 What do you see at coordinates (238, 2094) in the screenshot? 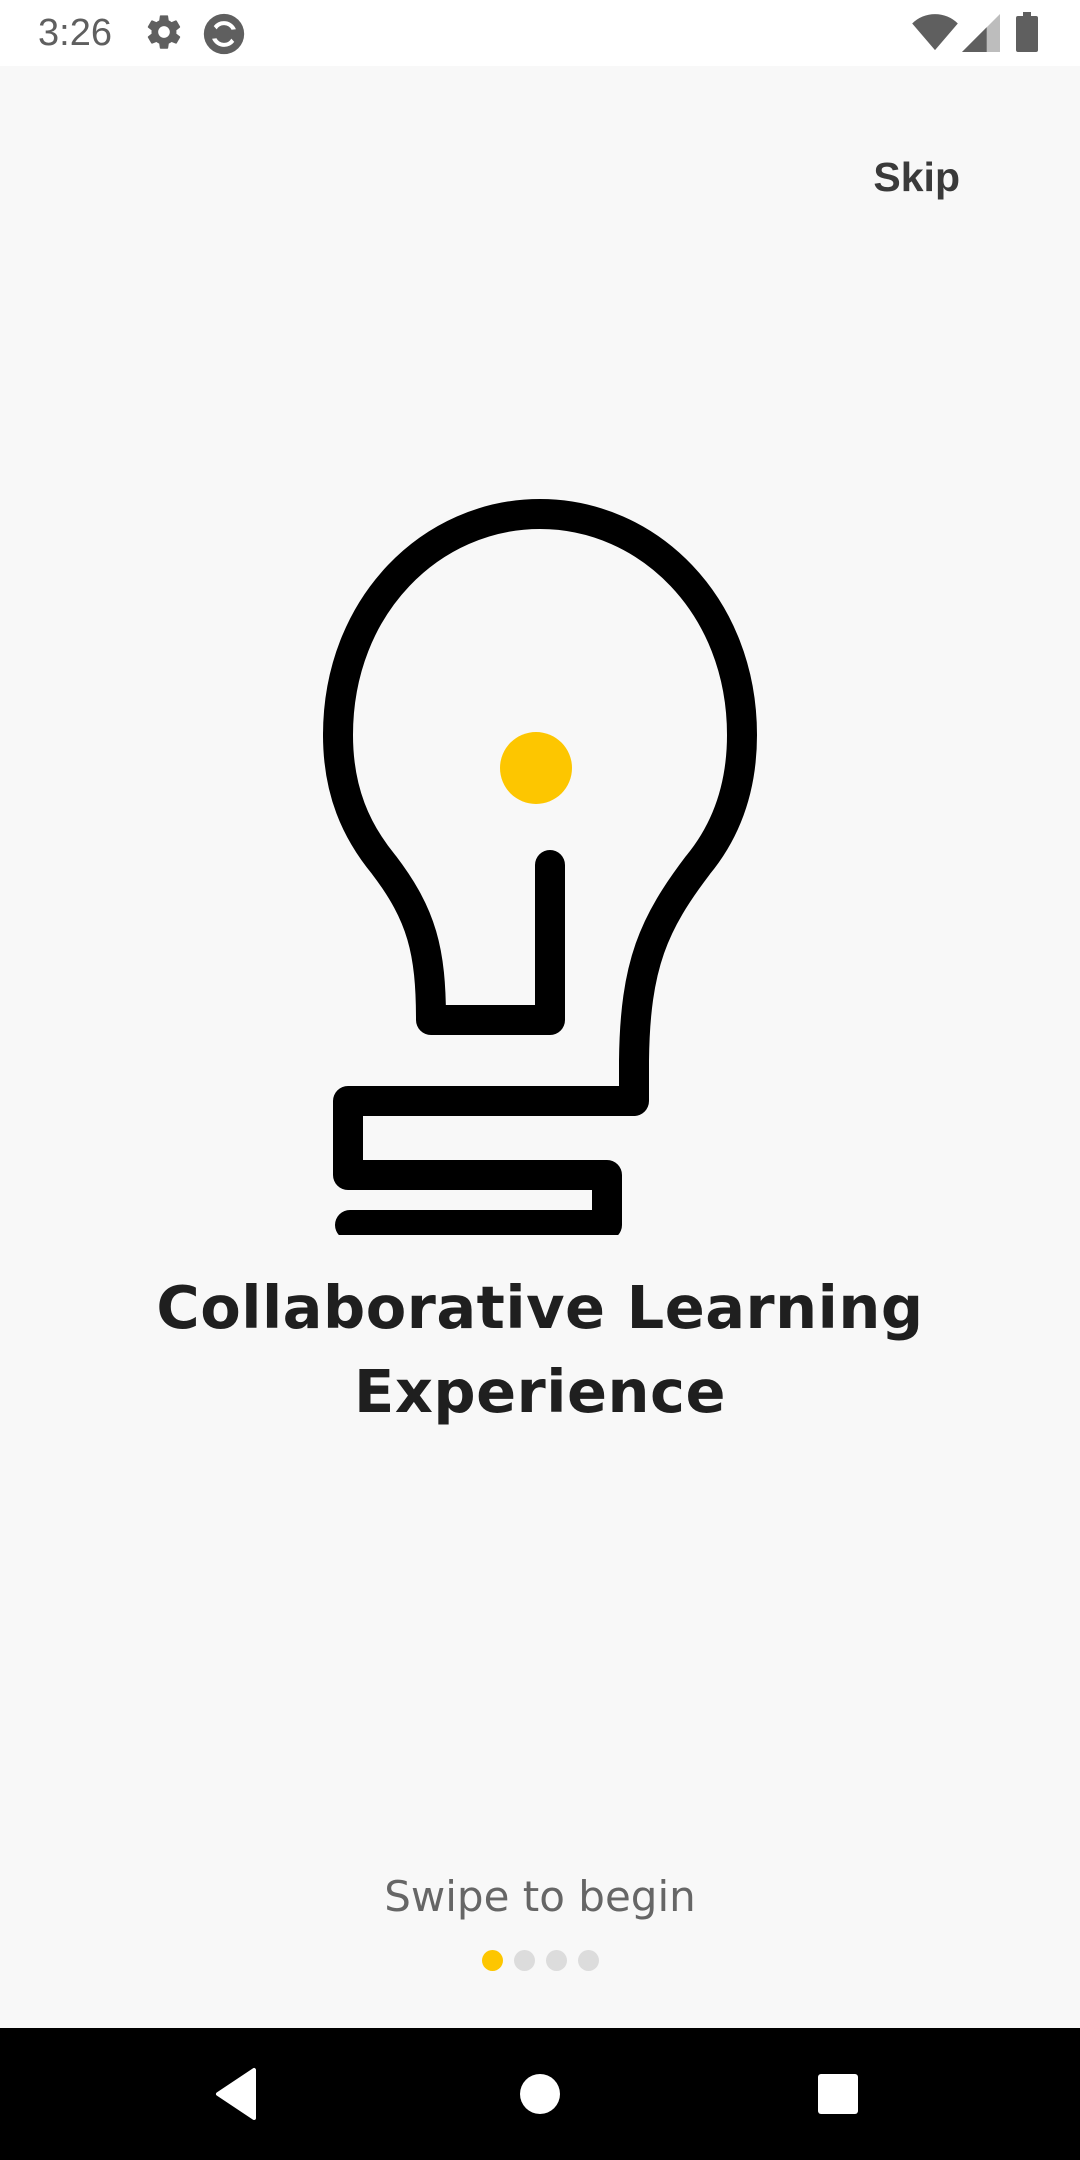
I see `back-icon` at bounding box center [238, 2094].